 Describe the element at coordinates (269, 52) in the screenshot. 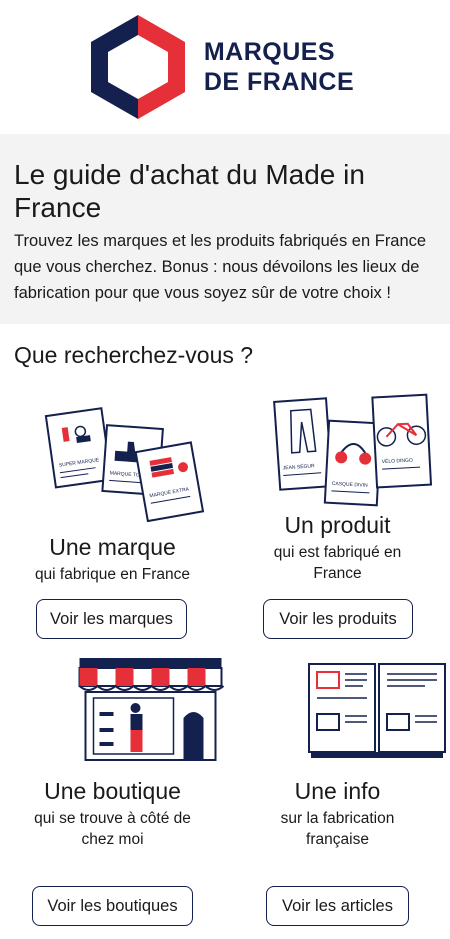

I see `logo-line-1: MARQUES` at that location.